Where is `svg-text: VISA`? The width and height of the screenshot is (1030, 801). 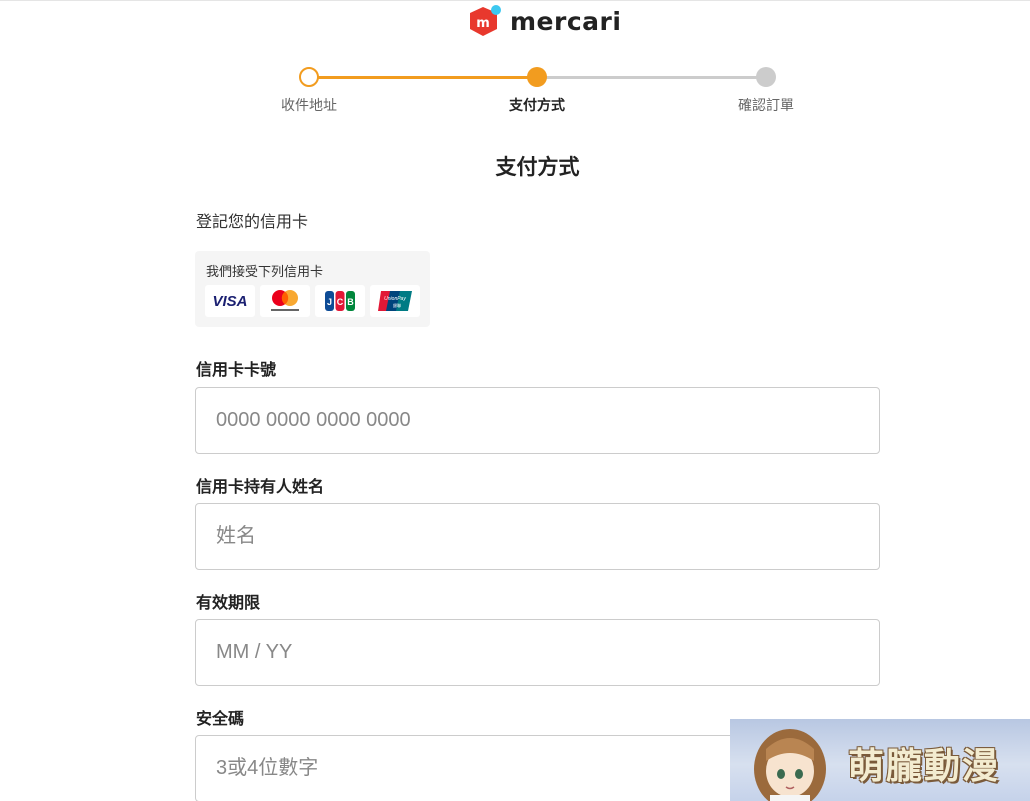
svg-text: VISA is located at coordinates (229, 301).